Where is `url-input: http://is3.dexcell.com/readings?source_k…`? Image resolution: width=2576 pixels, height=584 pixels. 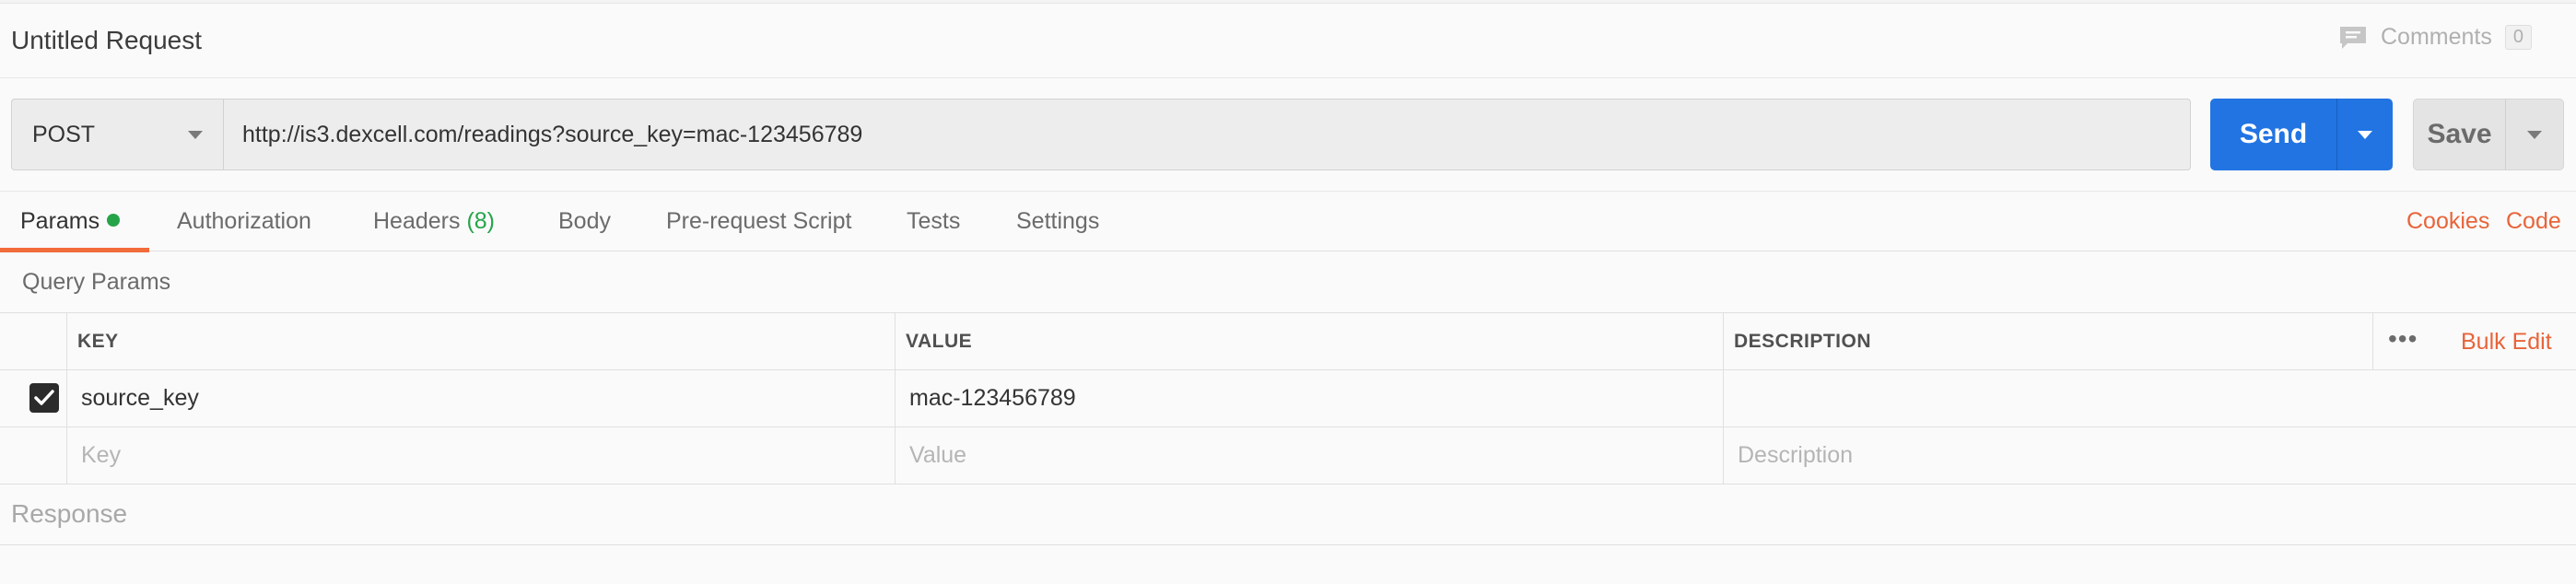 url-input: http://is3.dexcell.com/readings?source_k… is located at coordinates (1207, 134).